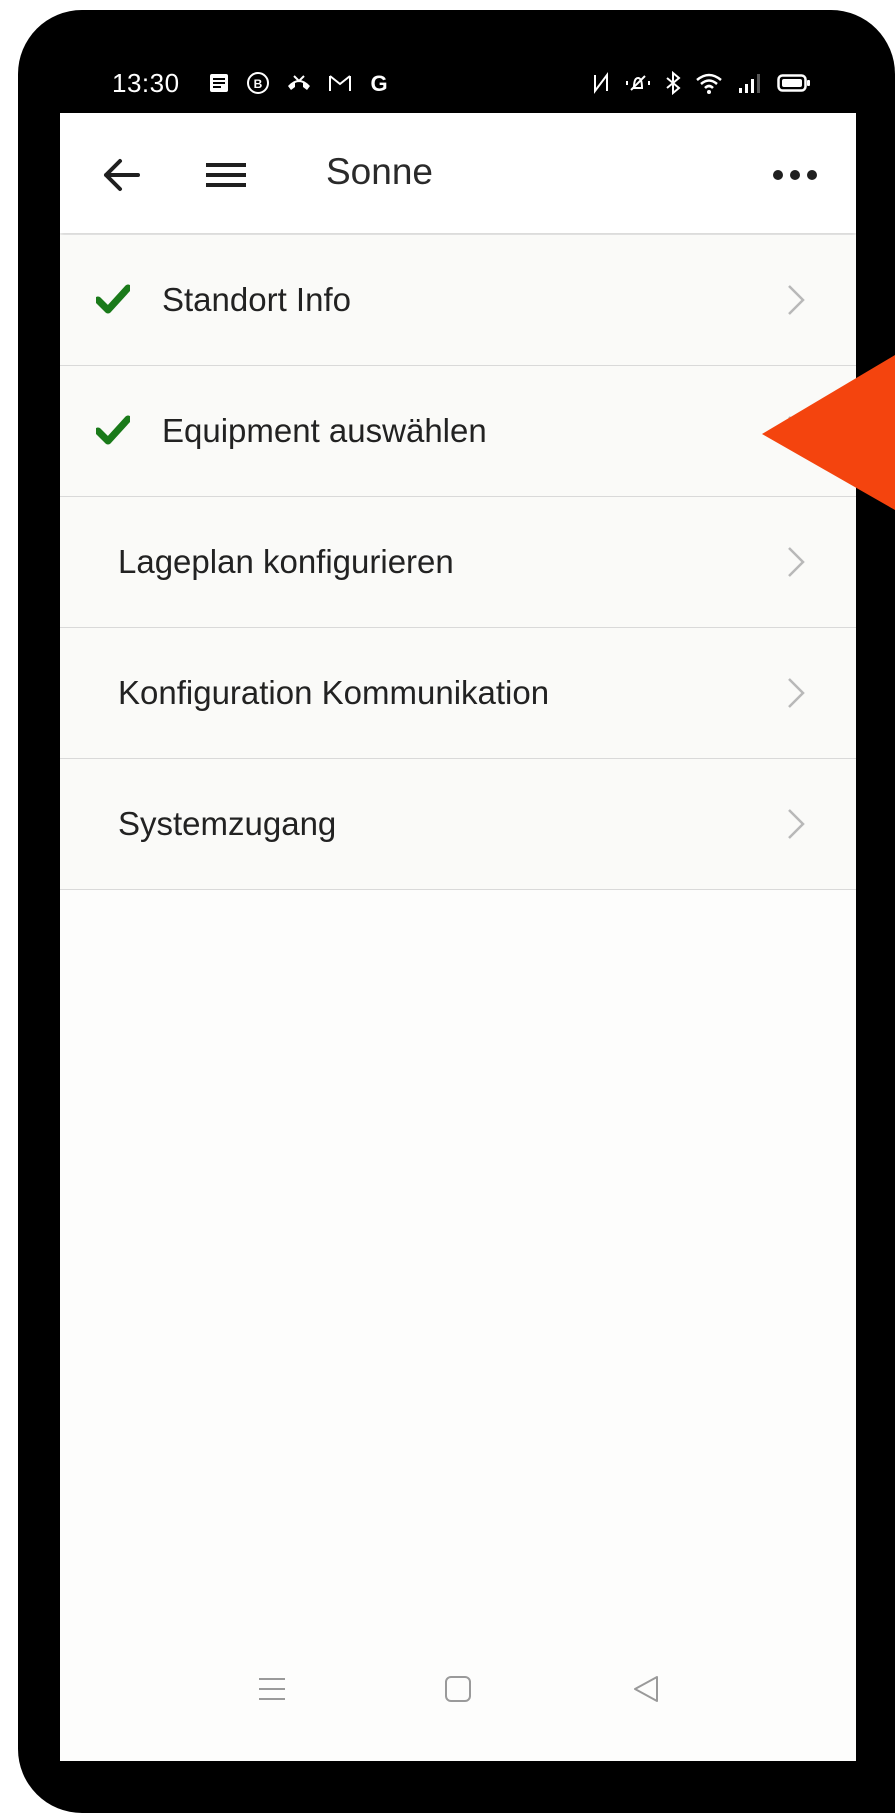  Describe the element at coordinates (601, 83) in the screenshot. I see `nfc-icon` at that location.